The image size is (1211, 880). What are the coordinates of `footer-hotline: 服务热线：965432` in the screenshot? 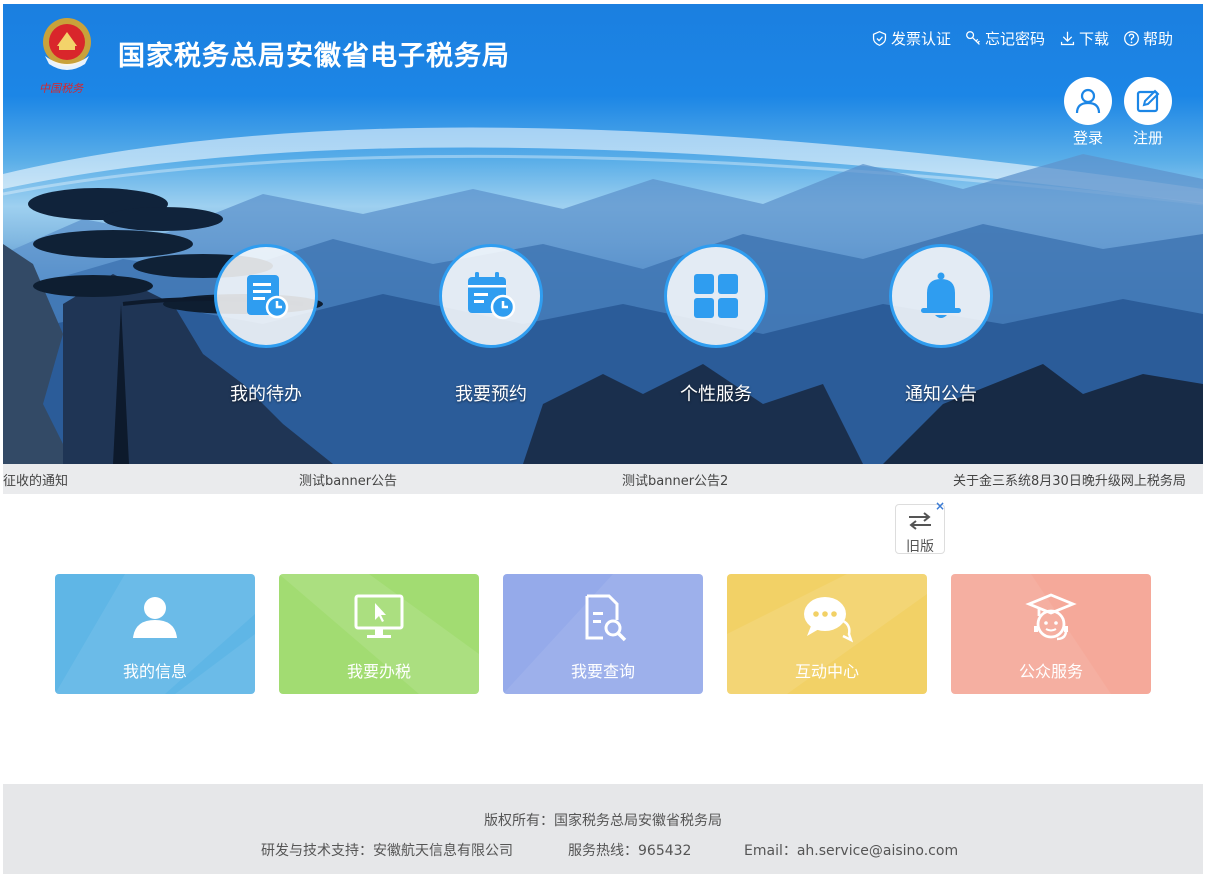 It's located at (630, 851).